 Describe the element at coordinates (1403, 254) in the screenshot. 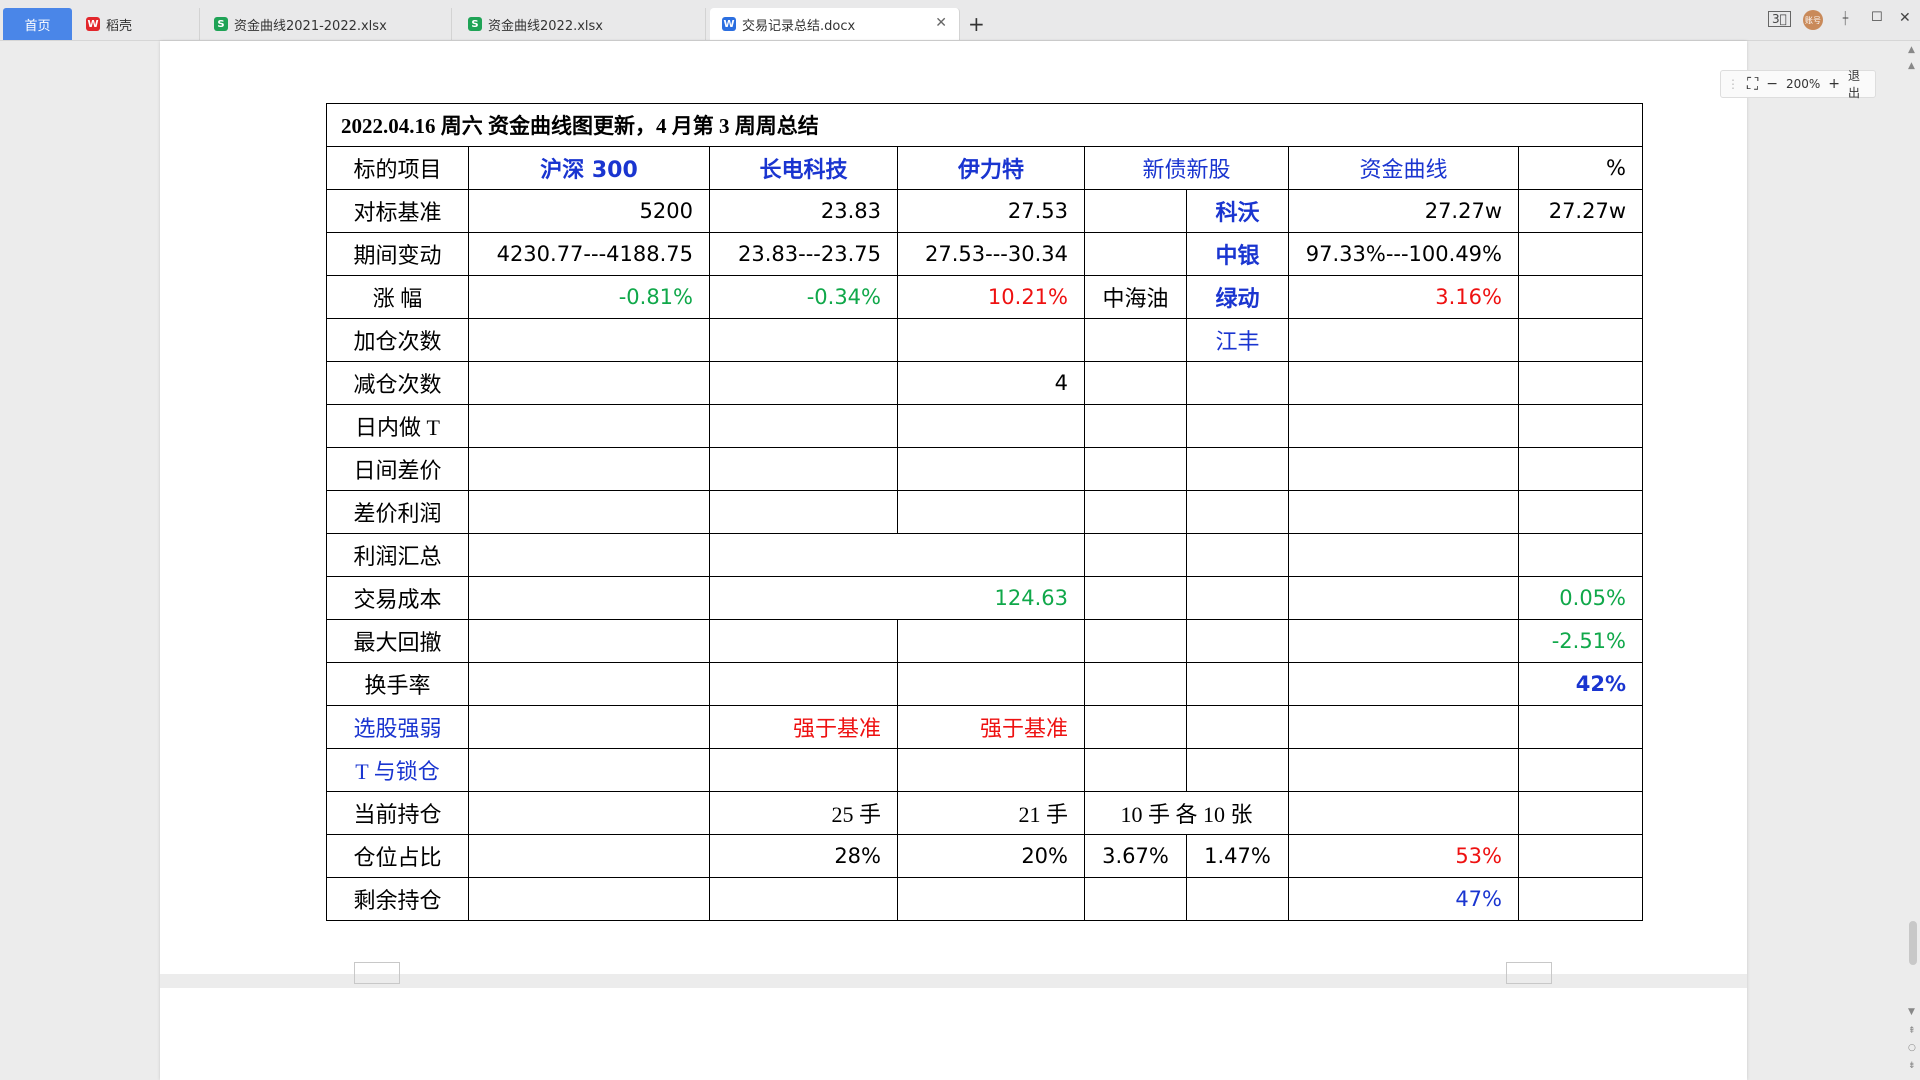

I see `cell-value: 97.33%---100.49%` at that location.